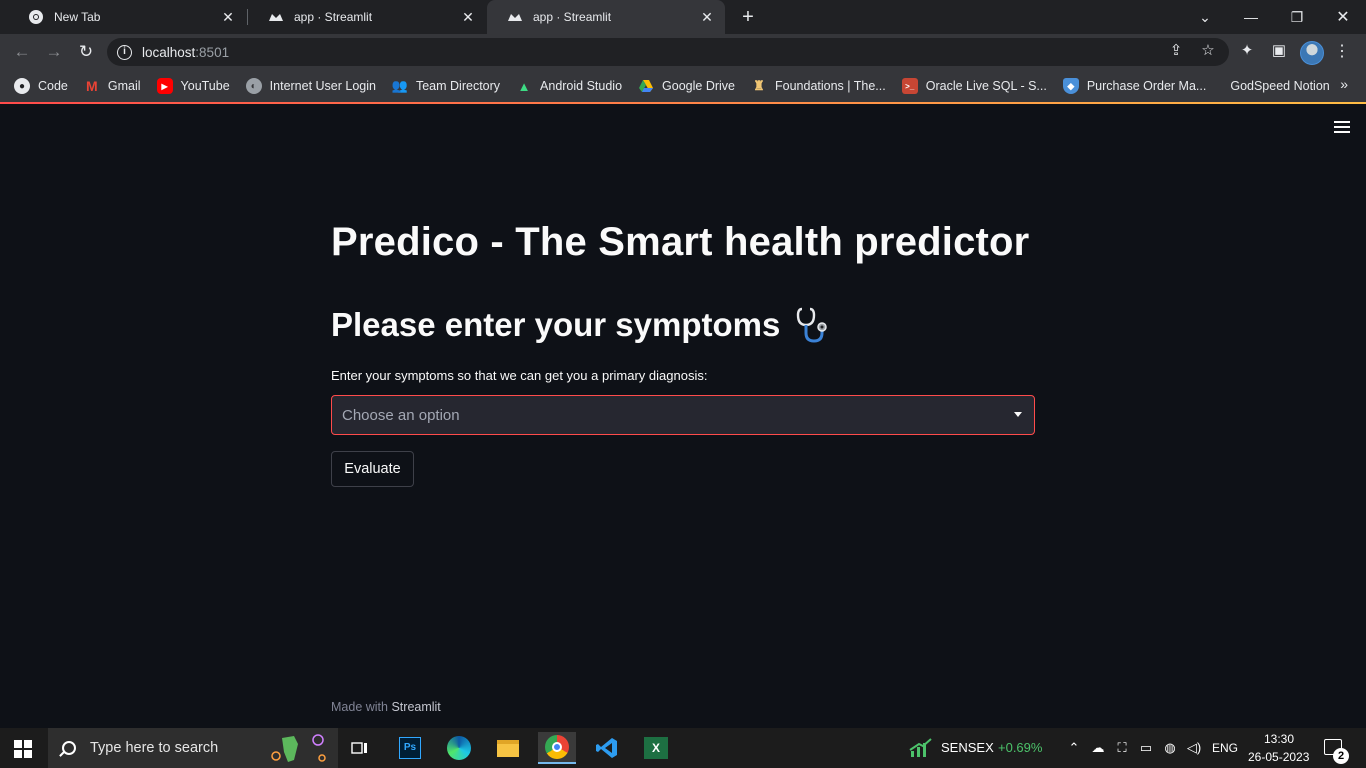  I want to click on globe-icon: ◐, so click(253, 86).